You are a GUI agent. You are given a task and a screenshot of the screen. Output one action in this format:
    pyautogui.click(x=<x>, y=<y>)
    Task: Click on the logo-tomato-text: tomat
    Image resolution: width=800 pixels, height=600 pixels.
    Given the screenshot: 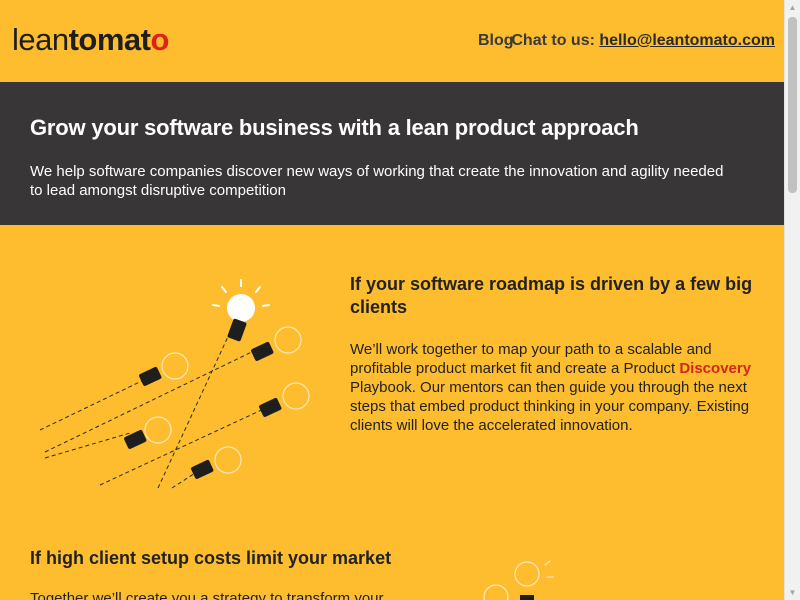 What is the action you would take?
    pyautogui.click(x=109, y=39)
    